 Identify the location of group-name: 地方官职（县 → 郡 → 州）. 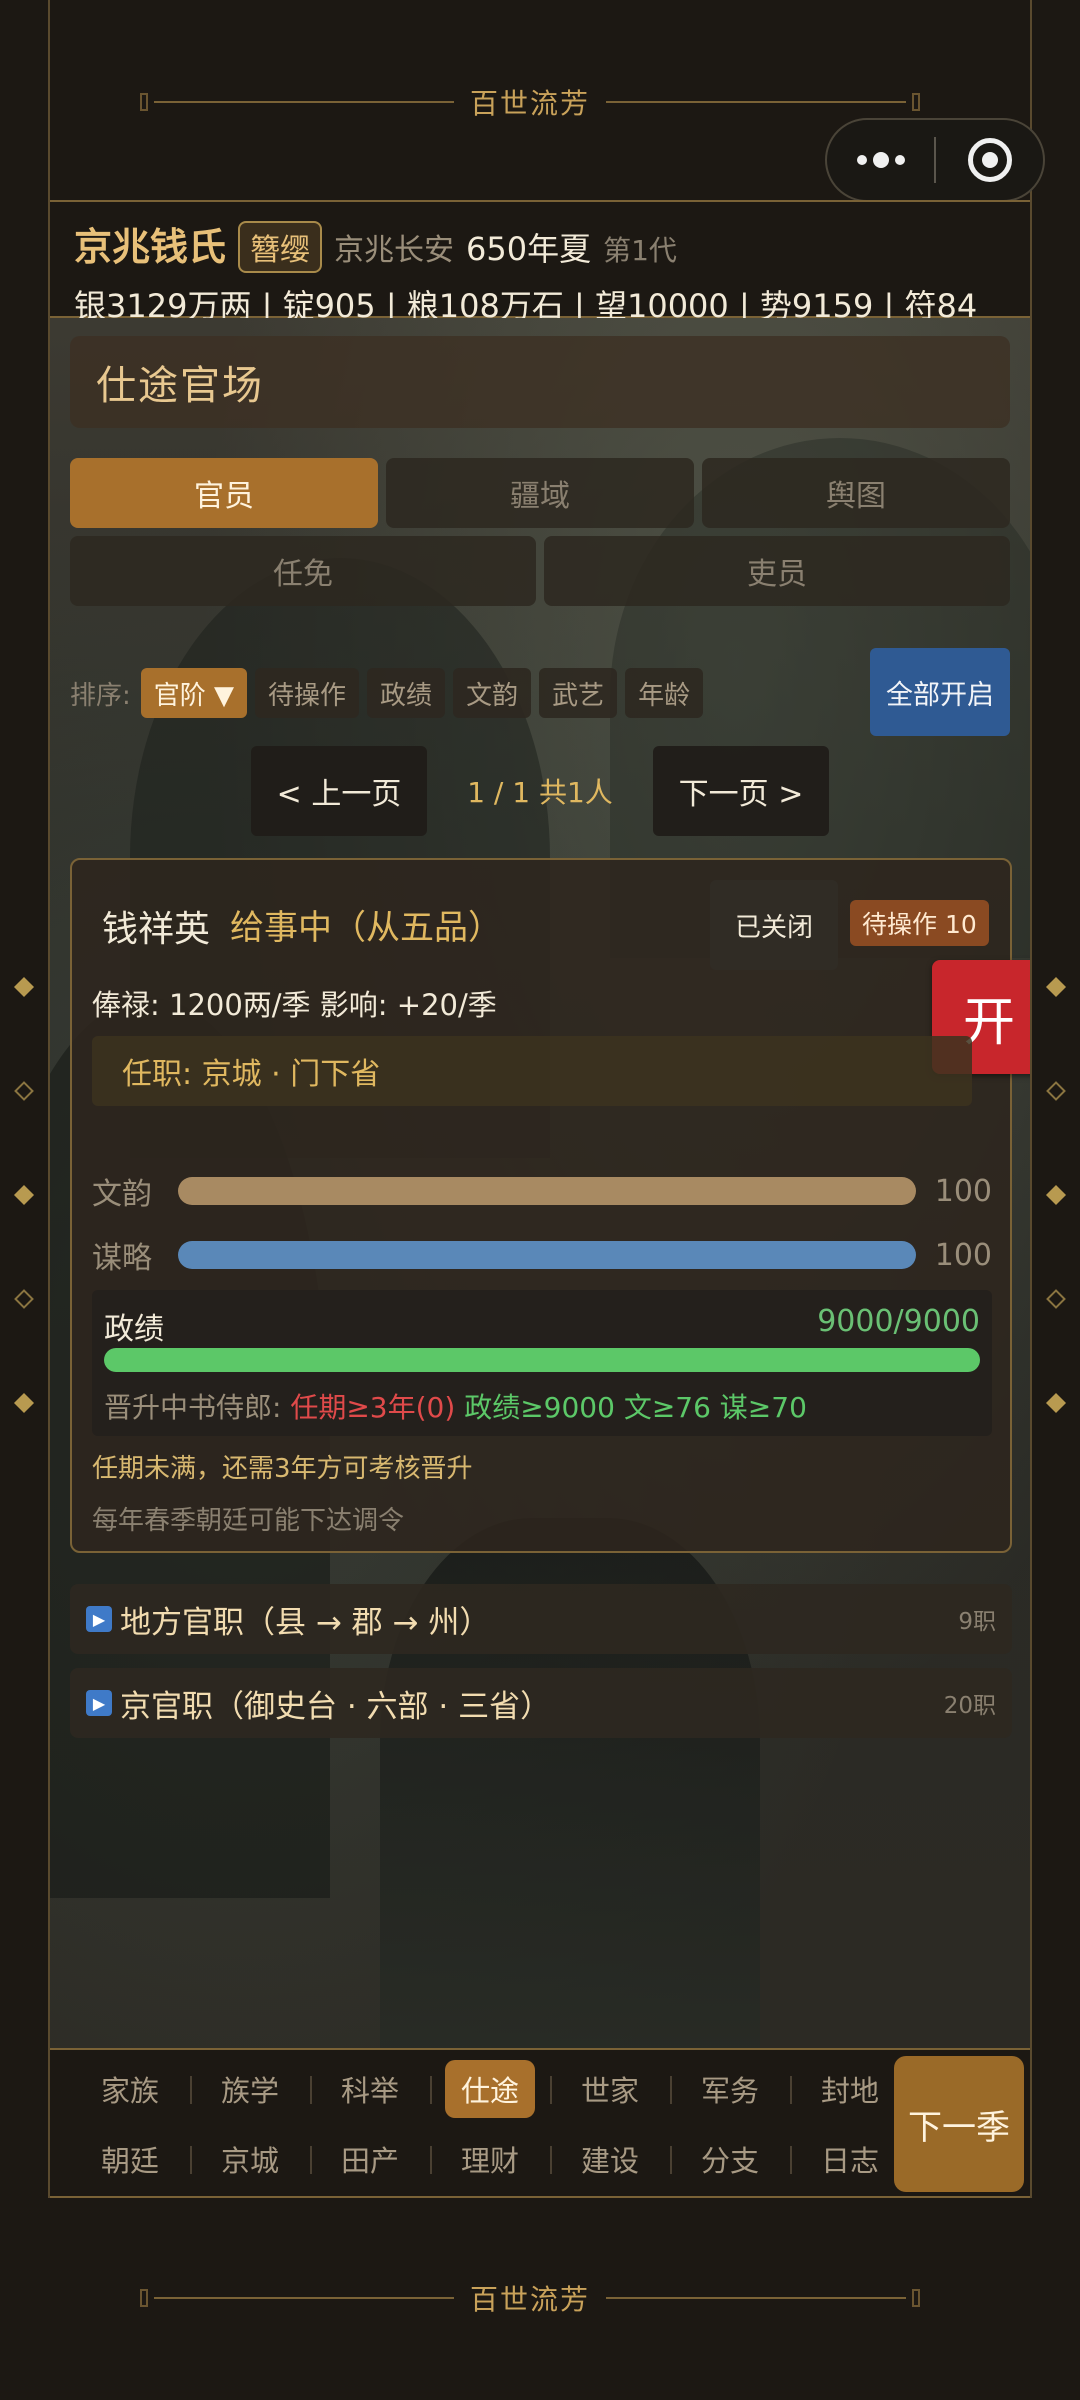
(305, 1622).